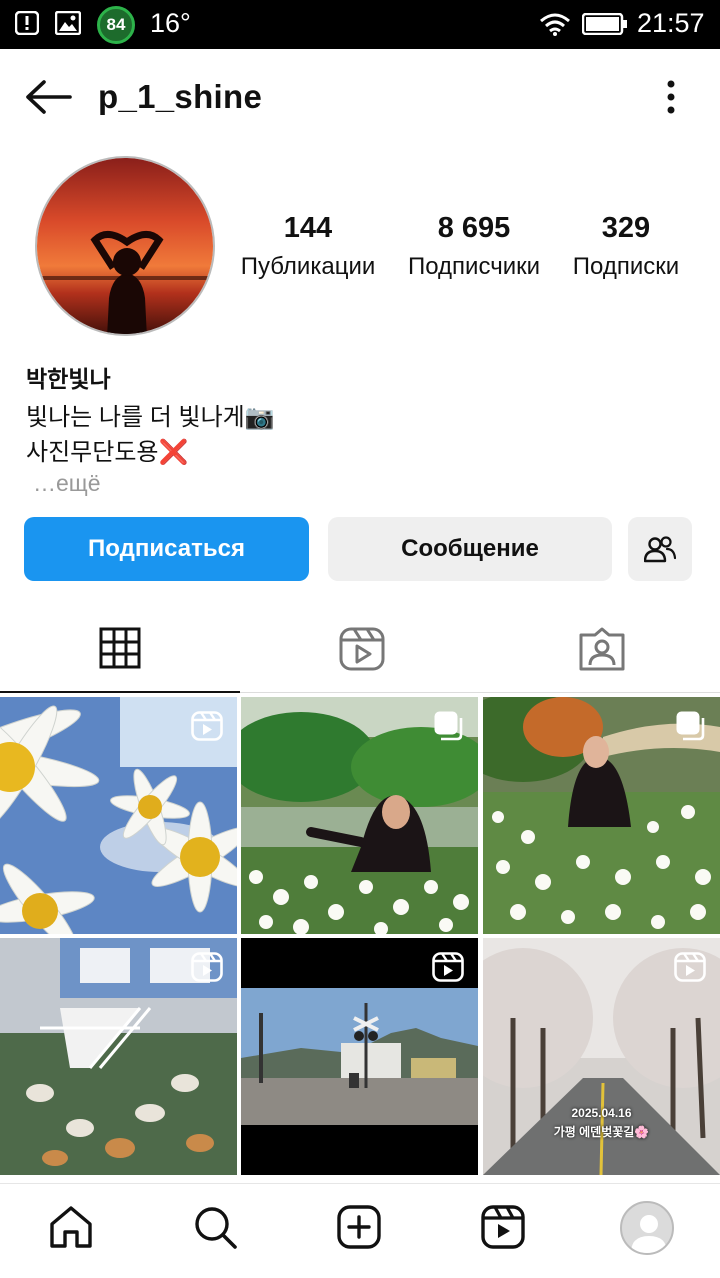 This screenshot has height=1278, width=720. What do you see at coordinates (601, 1132) in the screenshot?
I see `post-caption-text: 가평 에덴벚꽃길🌸` at bounding box center [601, 1132].